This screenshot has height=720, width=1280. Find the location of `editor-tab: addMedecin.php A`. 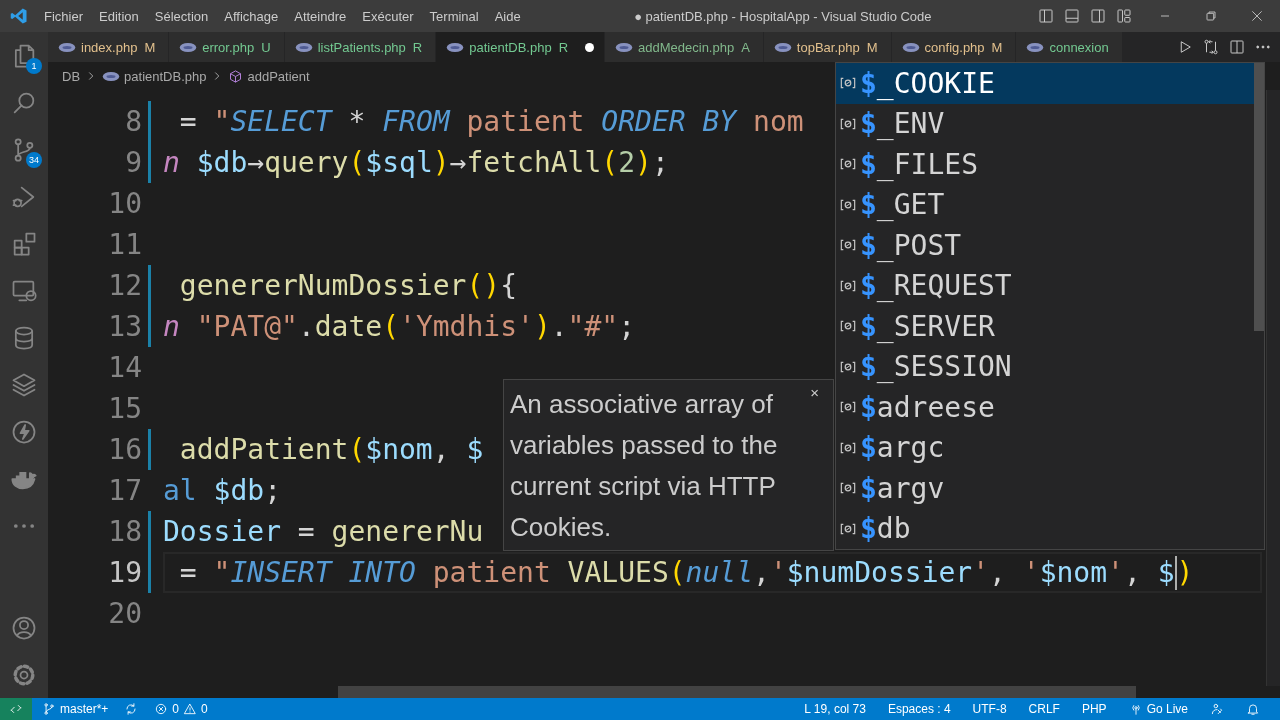

editor-tab: addMedecin.php A is located at coordinates (684, 47).